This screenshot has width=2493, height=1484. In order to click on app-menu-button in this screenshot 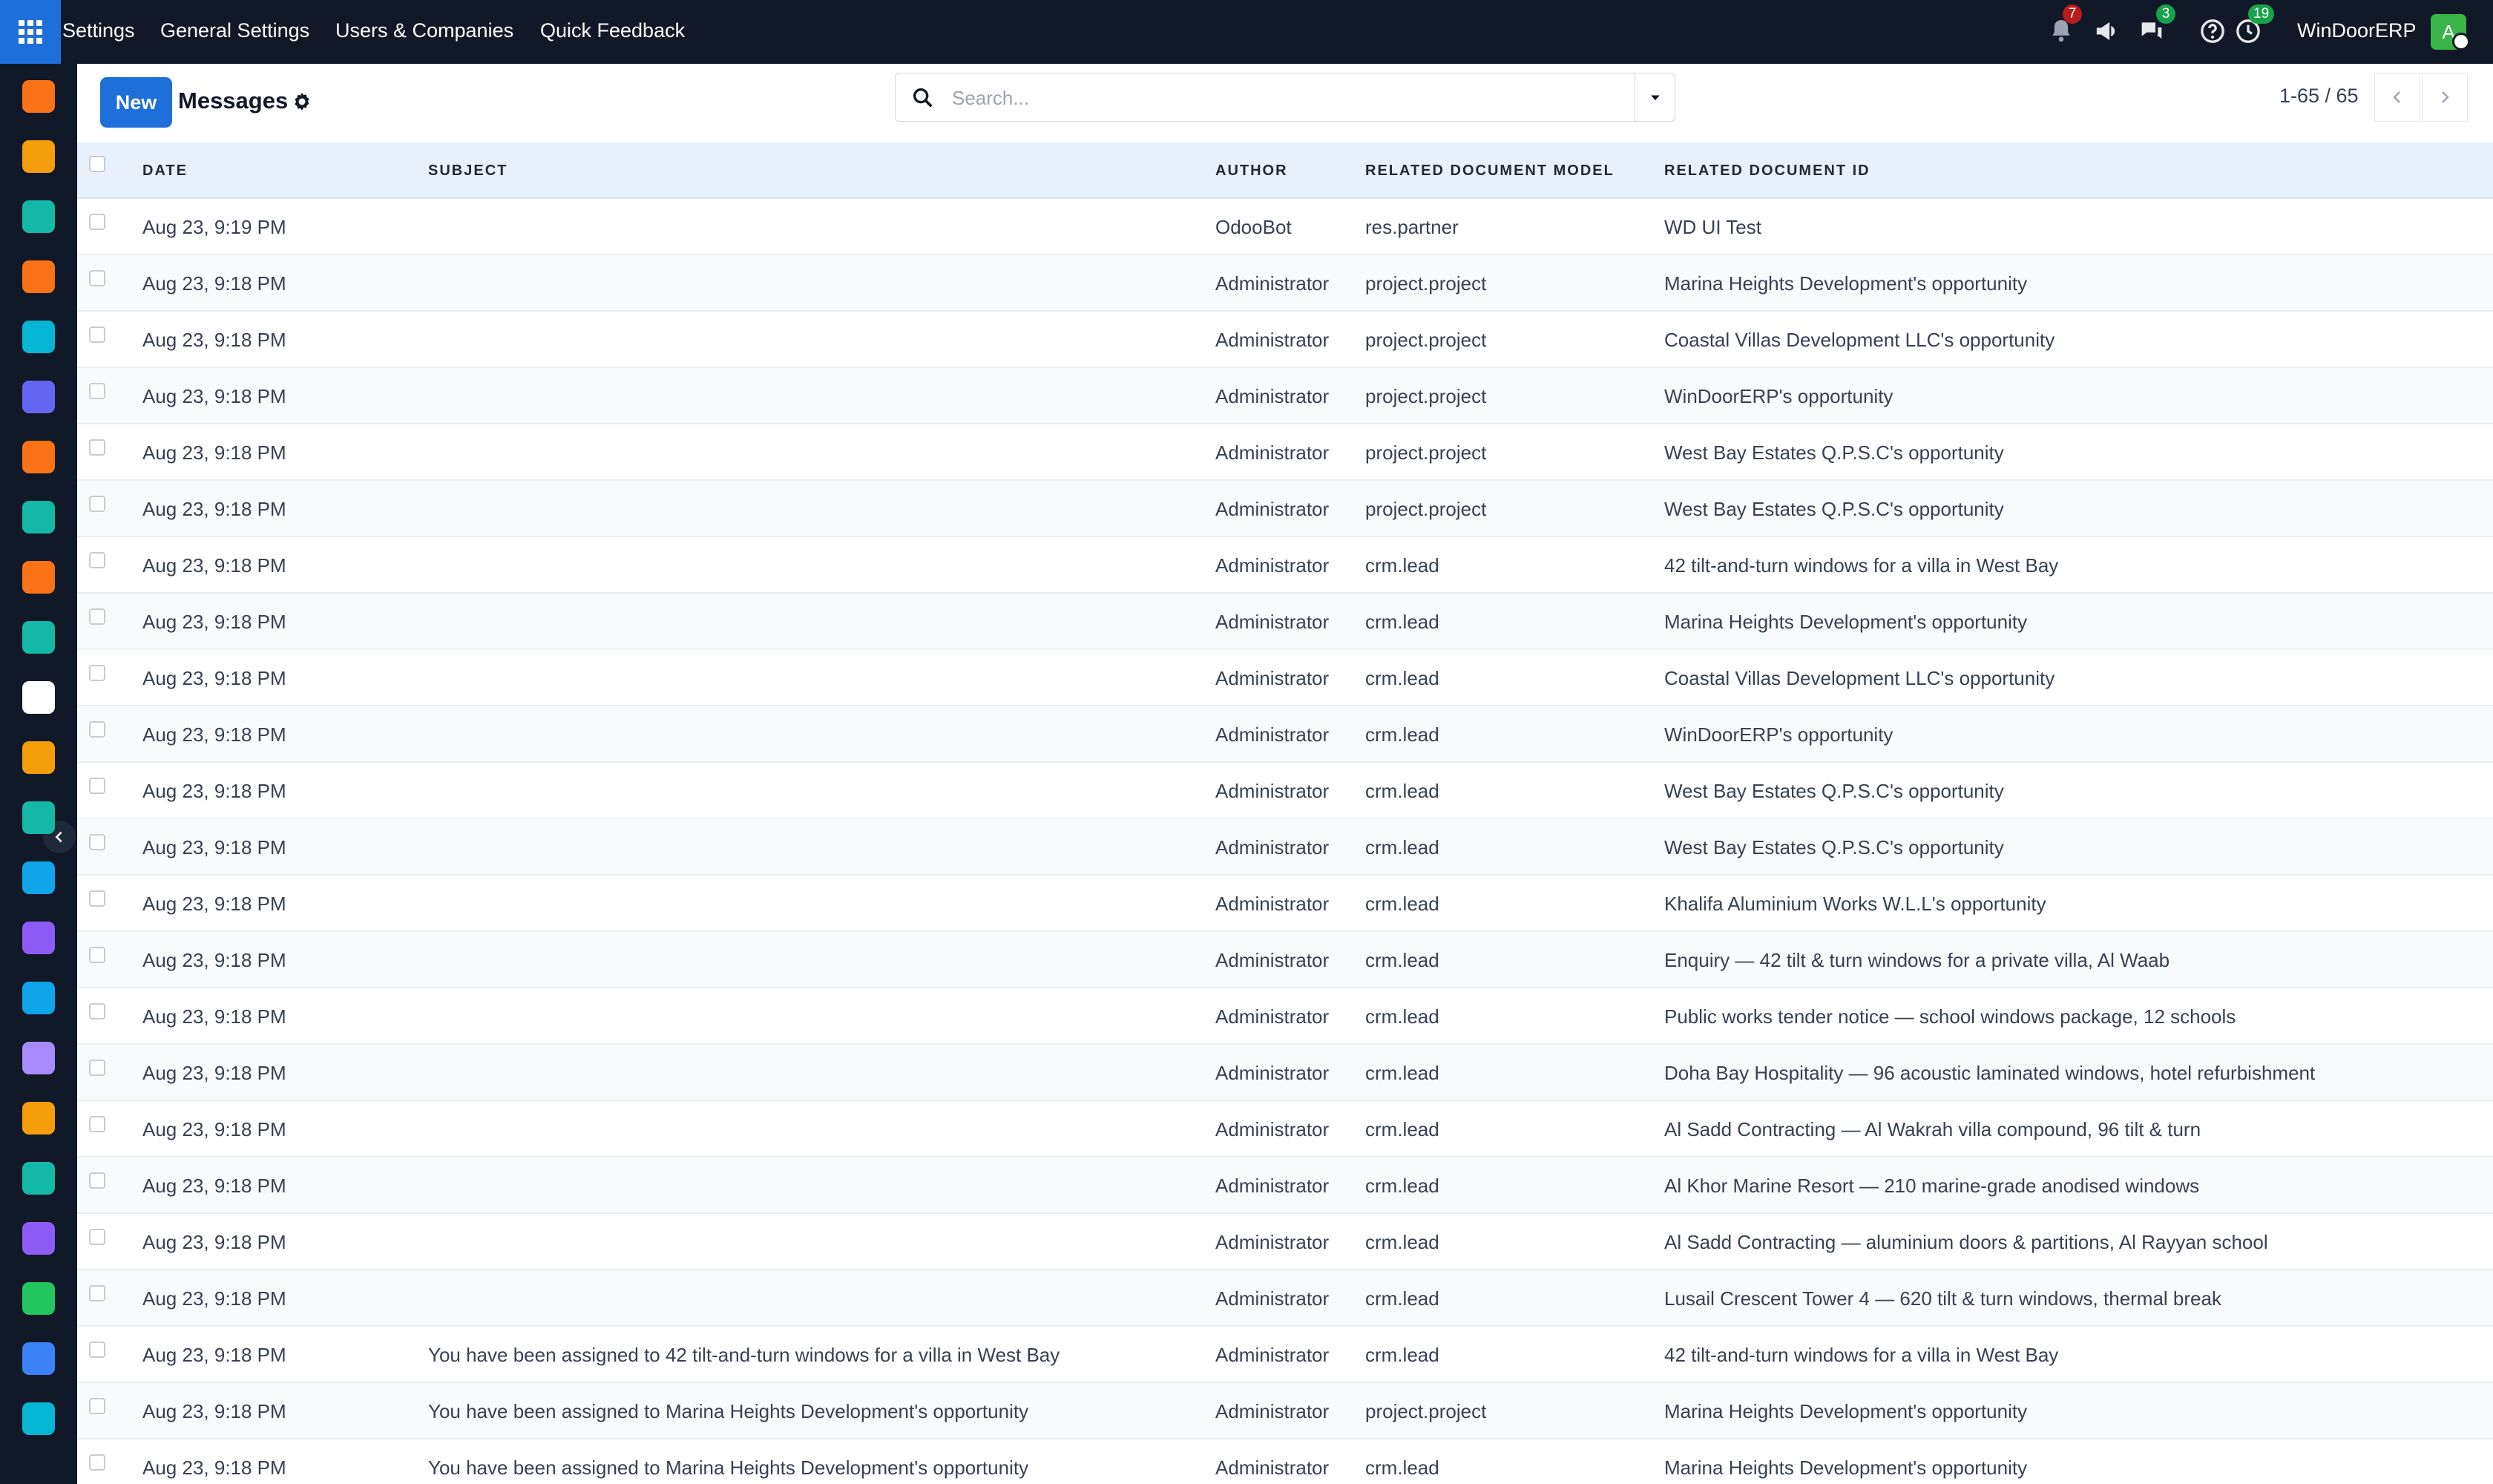, I will do `click(30, 32)`.